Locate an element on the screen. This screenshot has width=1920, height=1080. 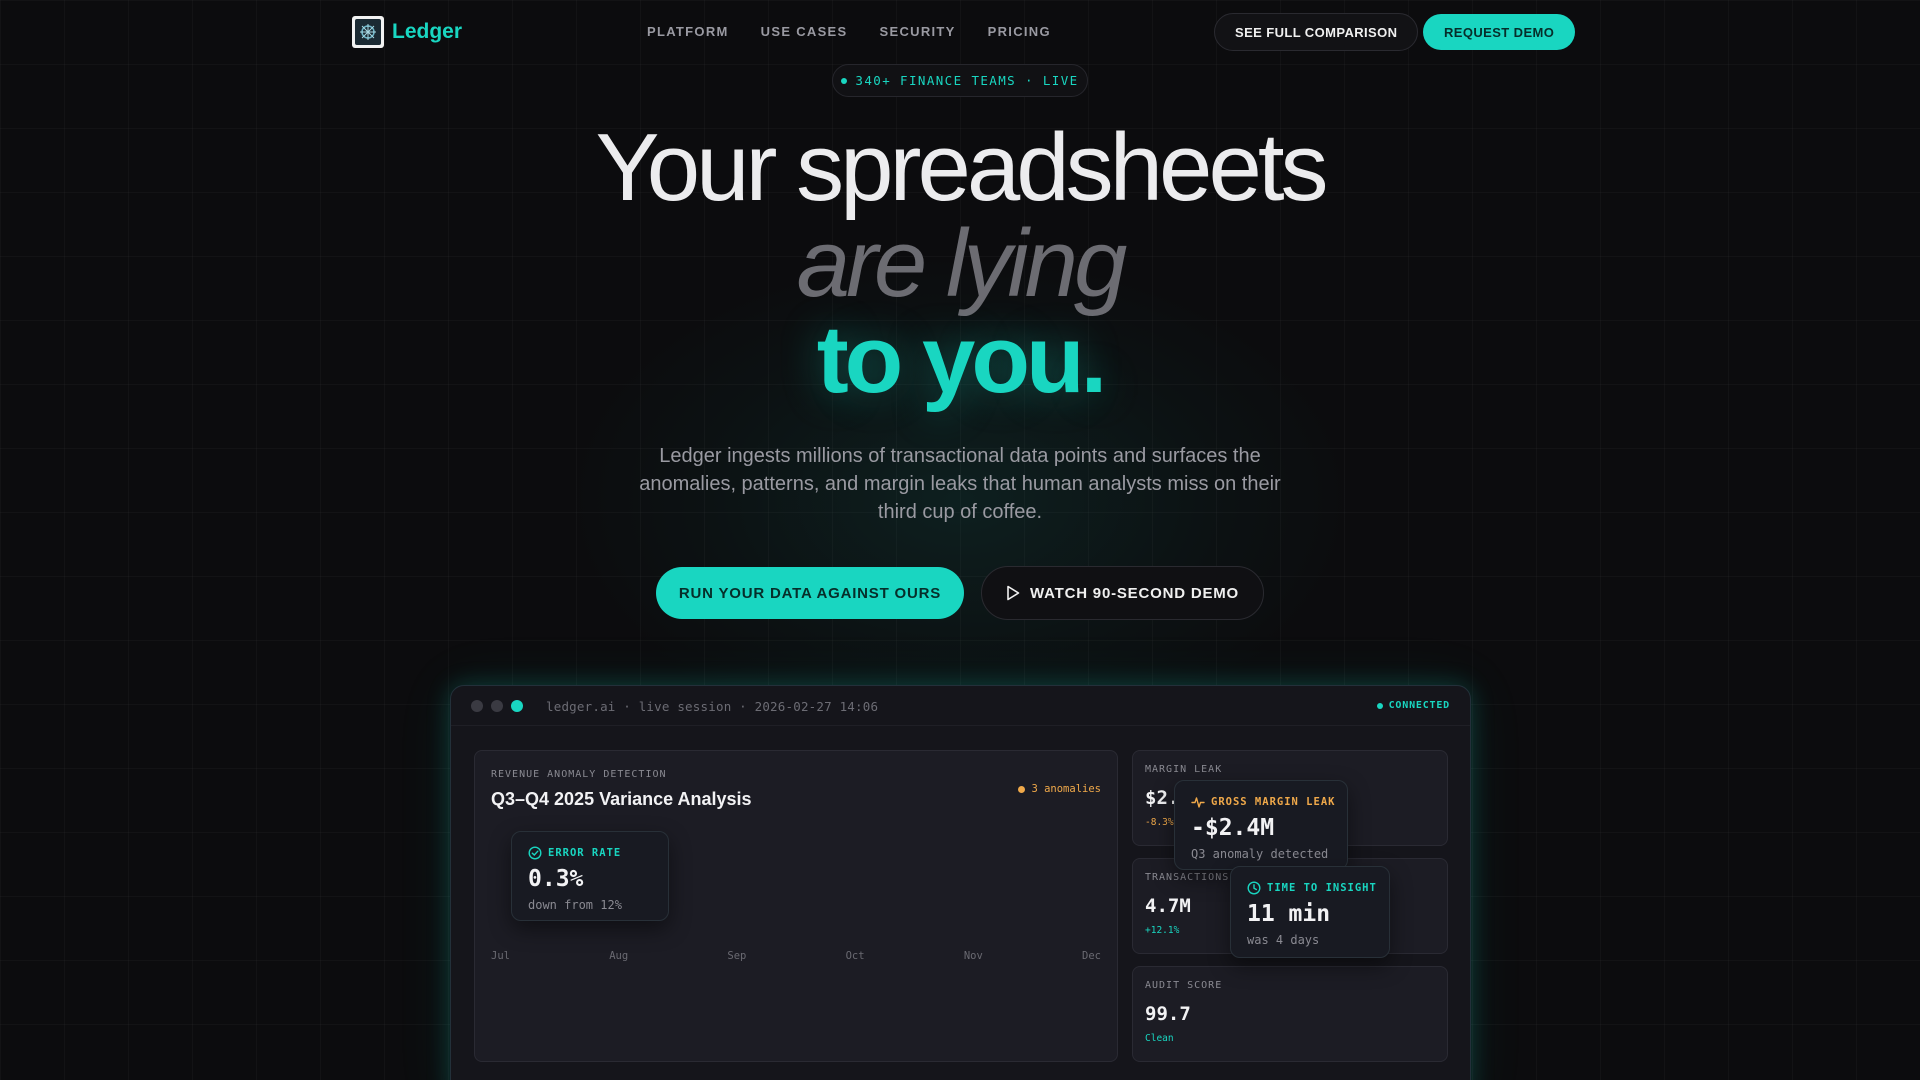
transactions-label: TRANSACTIONS is located at coordinates (1187, 877).